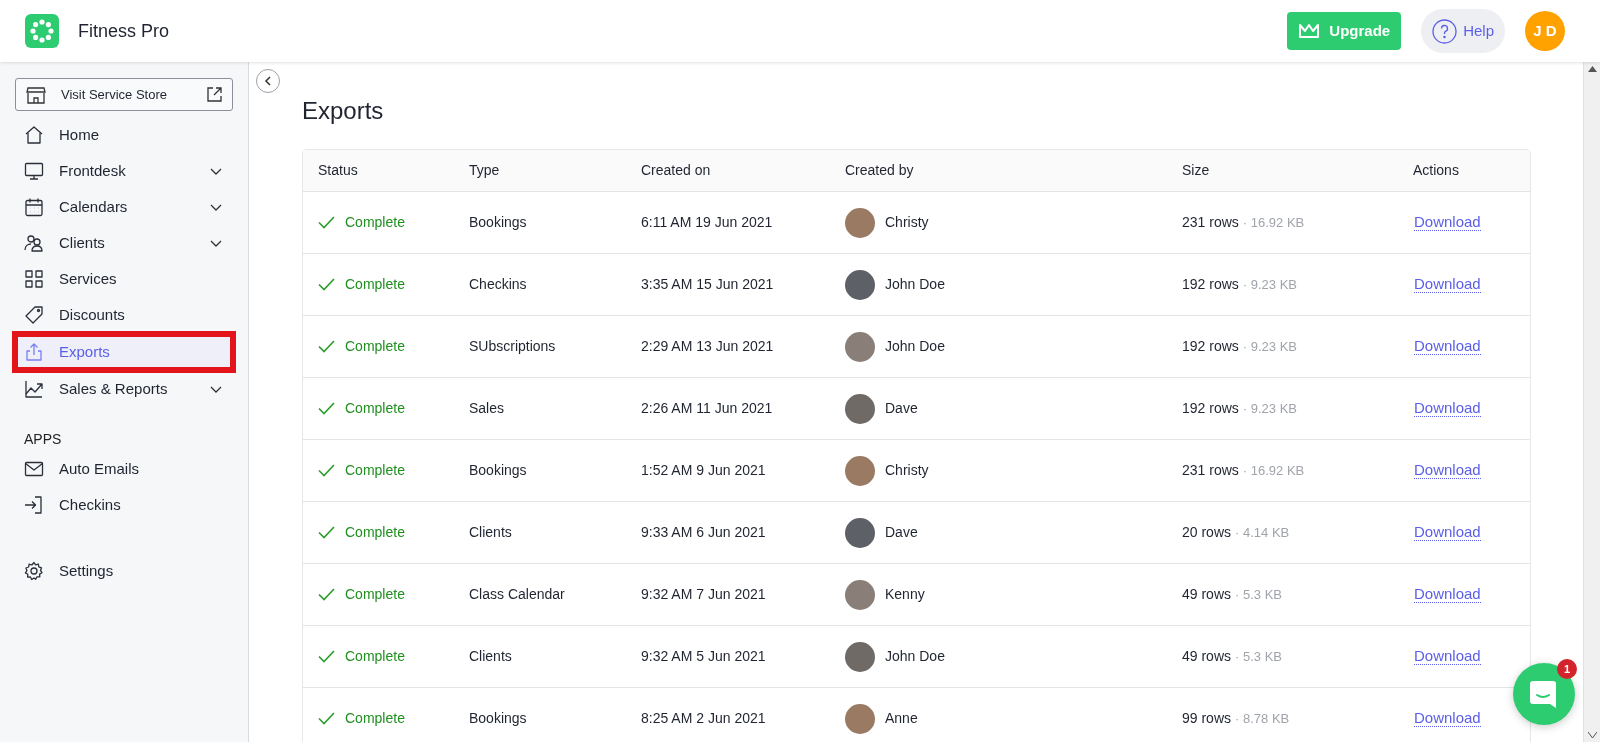 Image resolution: width=1600 pixels, height=742 pixels. Describe the element at coordinates (517, 594) in the screenshot. I see `table-cell-text: Class Calendar` at that location.